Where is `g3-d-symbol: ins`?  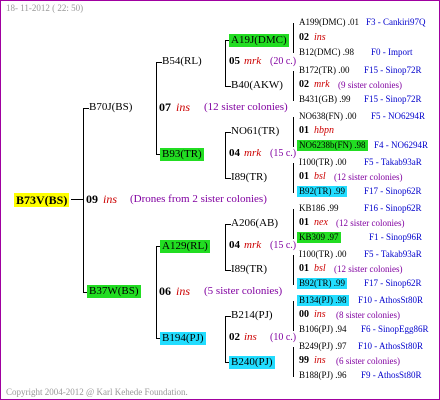 g3-d-symbol: ins is located at coordinates (250, 337).